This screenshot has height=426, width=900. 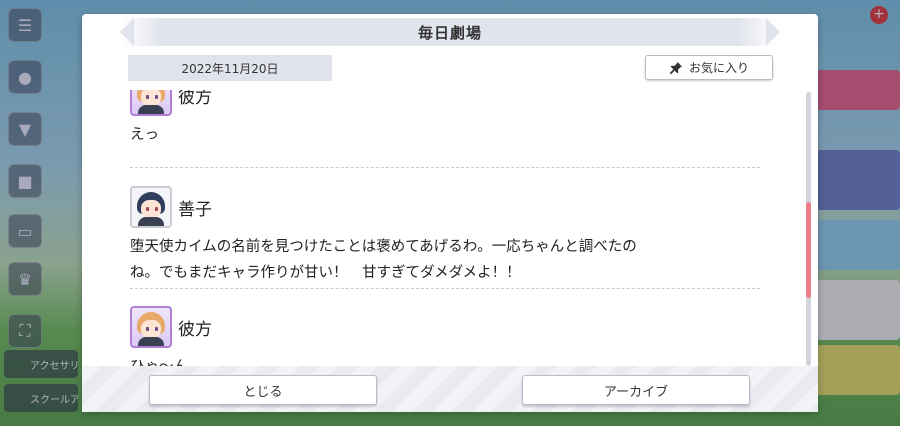 What do you see at coordinates (151, 207) in the screenshot?
I see `yoshiko-avatar` at bounding box center [151, 207].